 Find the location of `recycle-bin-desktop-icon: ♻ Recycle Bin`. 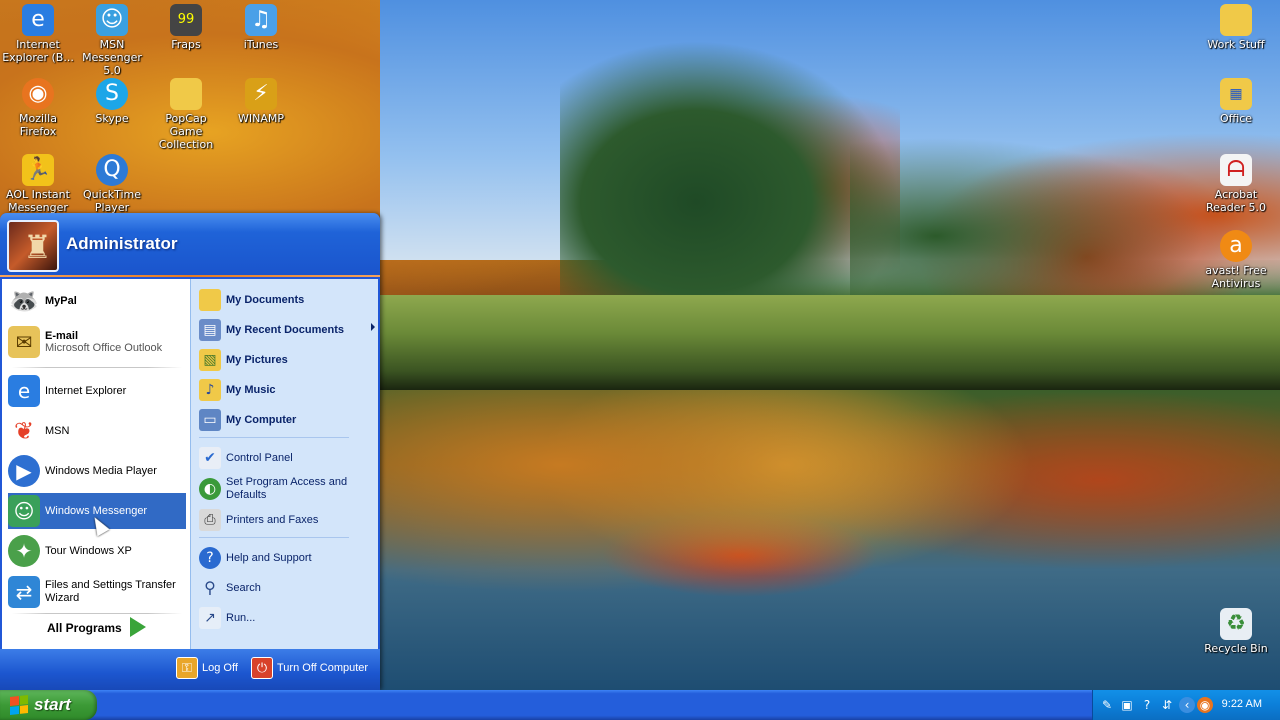

recycle-bin-desktop-icon: ♻ Recycle Bin is located at coordinates (1236, 631).